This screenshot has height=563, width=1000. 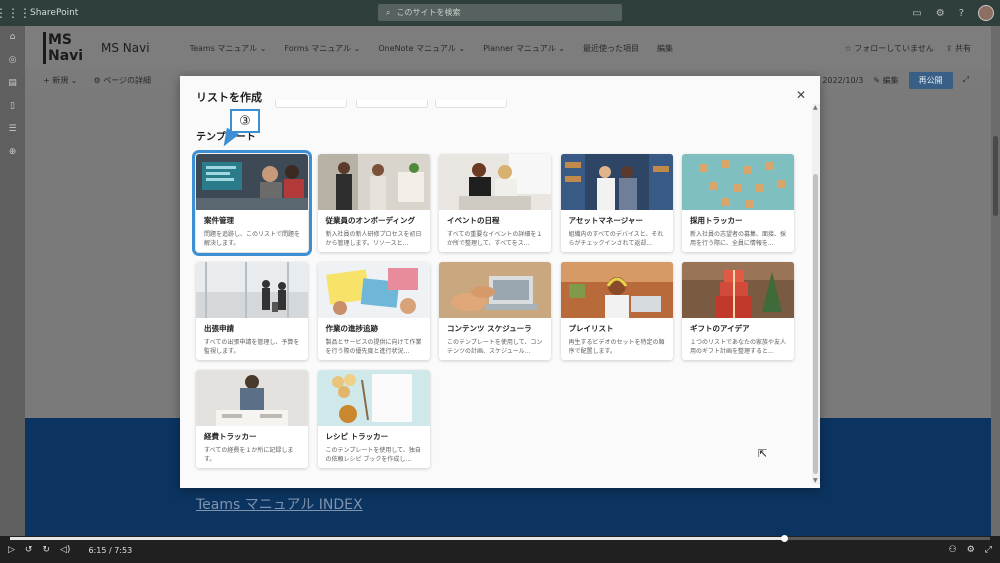 I want to click on template-title: レシピ トラッカー, so click(x=357, y=436).